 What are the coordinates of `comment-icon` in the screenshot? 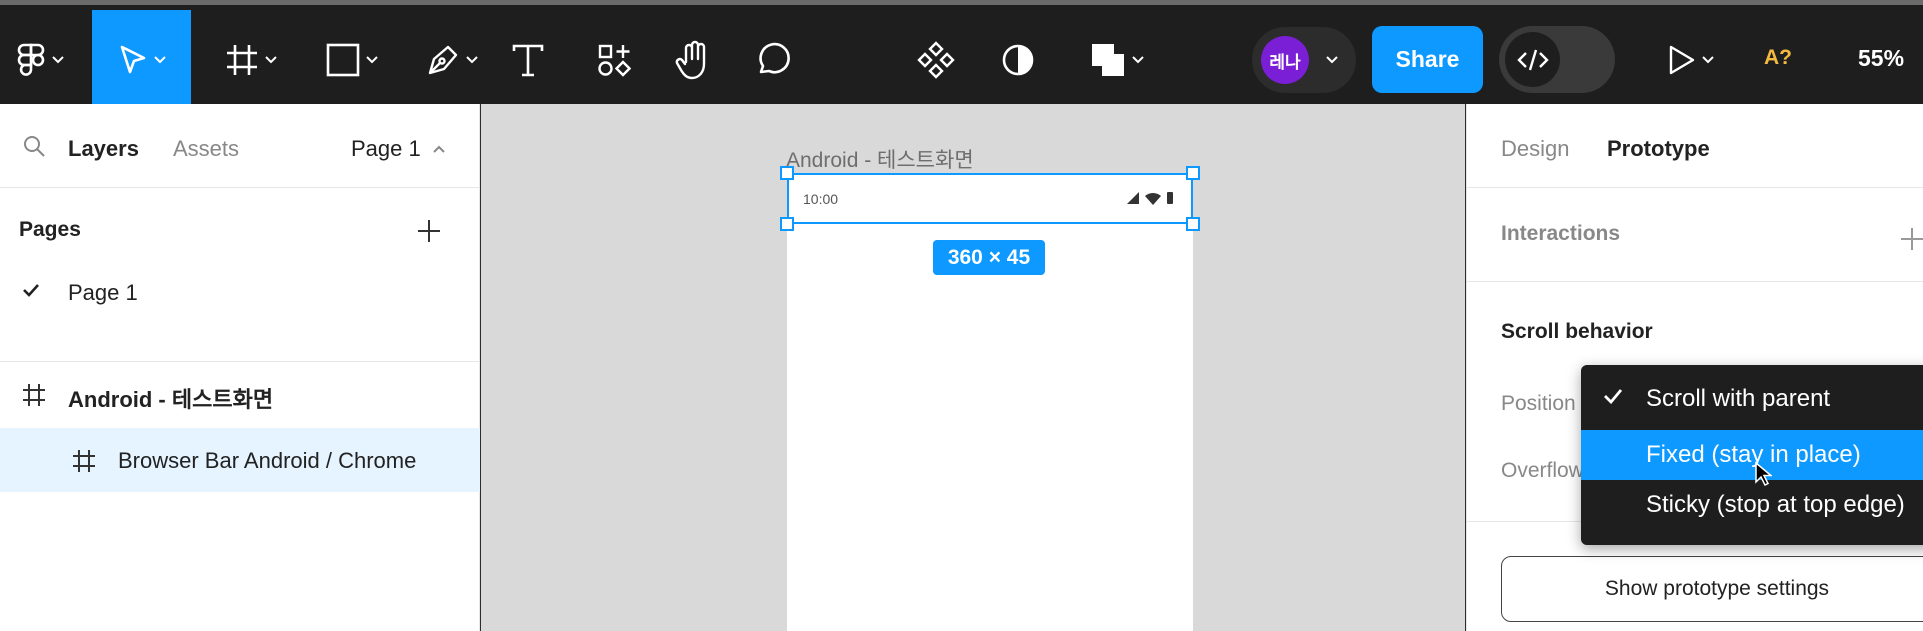 It's located at (774, 57).